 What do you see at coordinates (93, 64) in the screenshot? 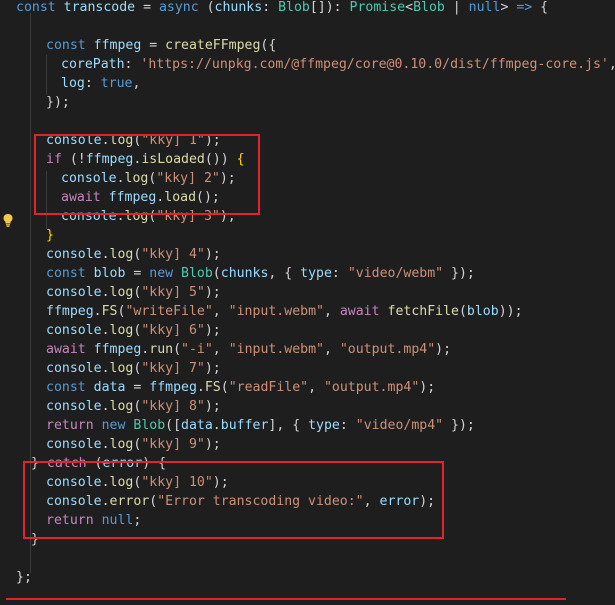
I see `code-token: corePath` at bounding box center [93, 64].